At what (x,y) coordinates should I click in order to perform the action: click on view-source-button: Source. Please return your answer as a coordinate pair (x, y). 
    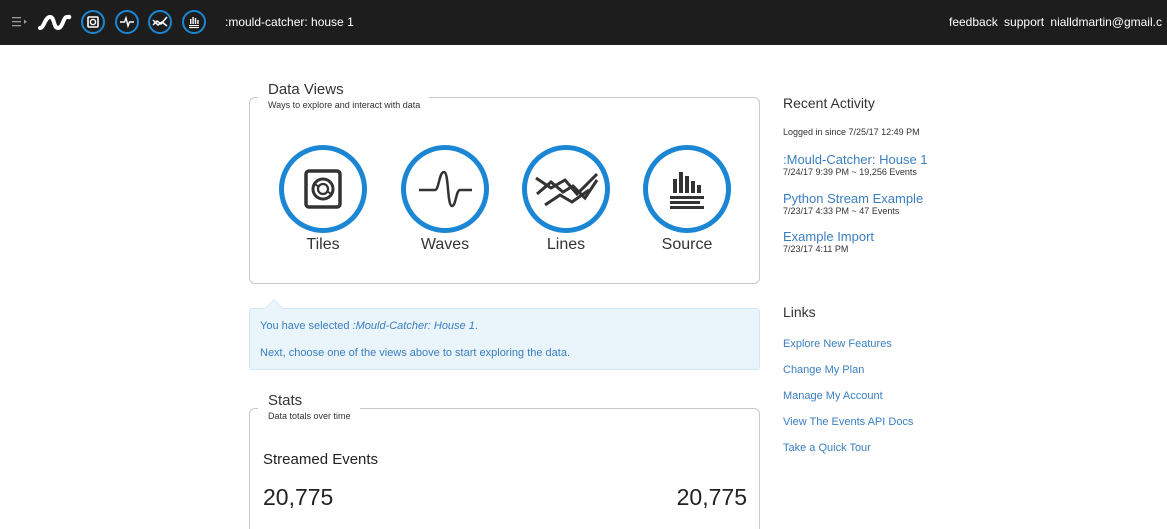
    Looking at the image, I should click on (687, 199).